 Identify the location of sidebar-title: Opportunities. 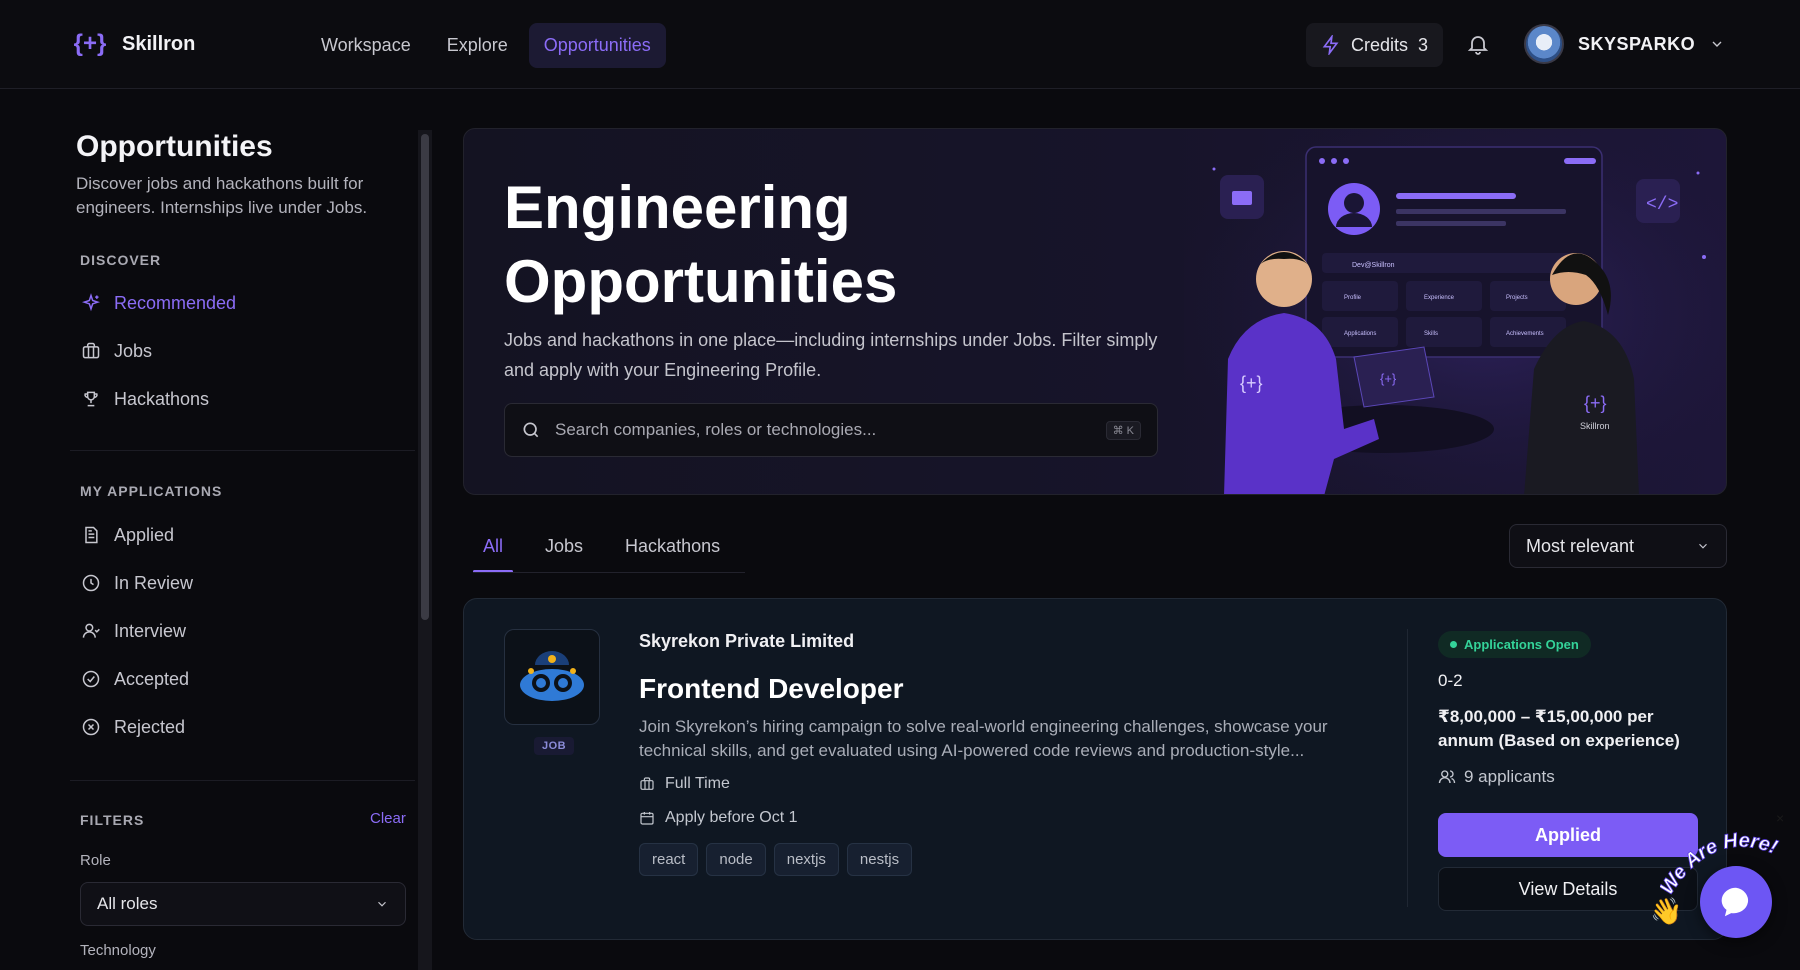
(174, 146).